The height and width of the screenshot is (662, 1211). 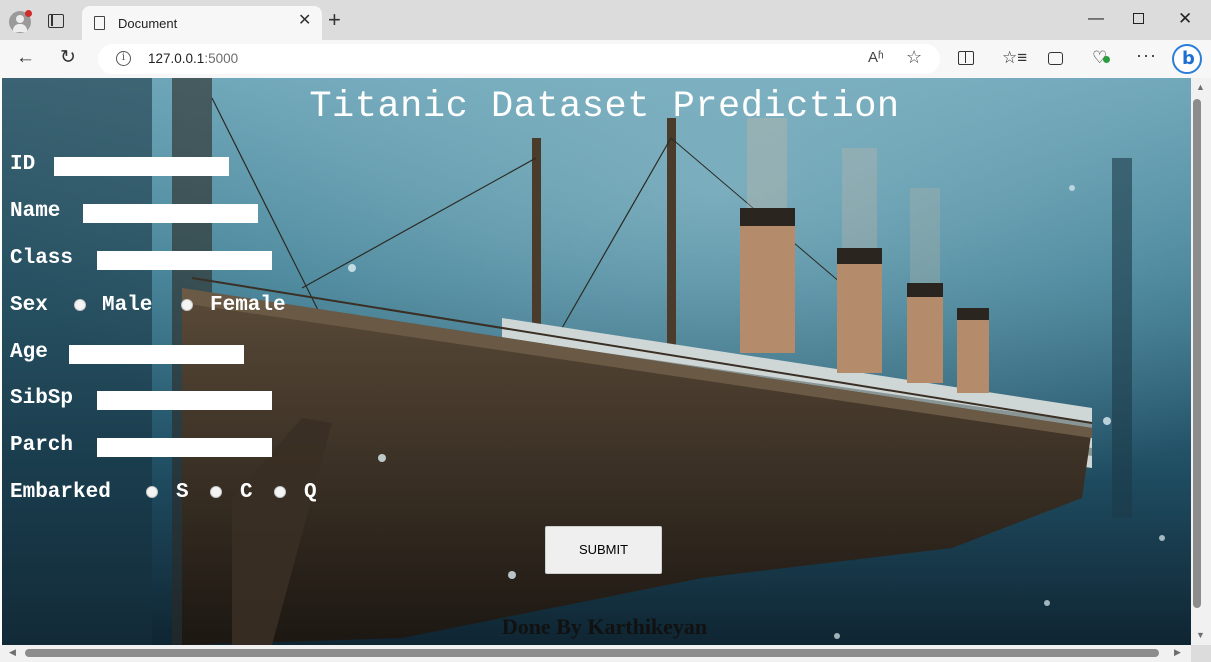 What do you see at coordinates (127, 305) in the screenshot?
I see `sex-male-label: Male` at bounding box center [127, 305].